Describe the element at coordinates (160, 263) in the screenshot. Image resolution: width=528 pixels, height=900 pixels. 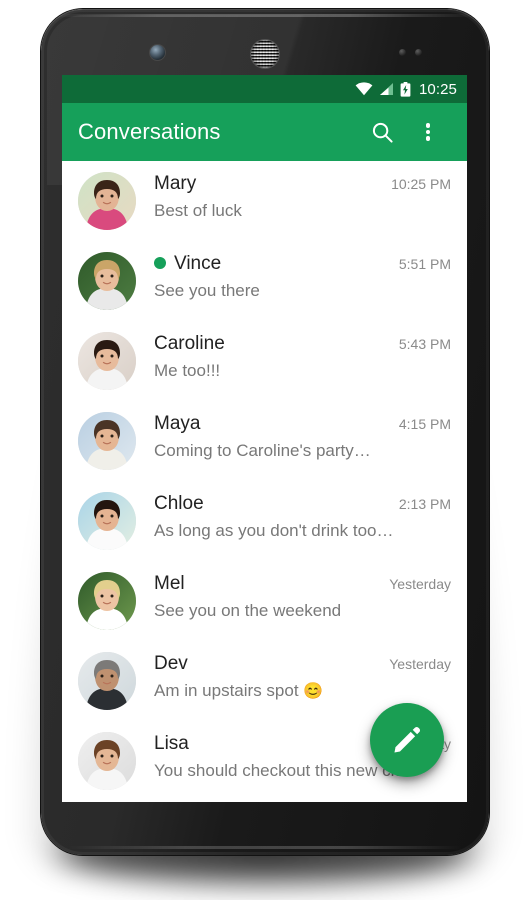
I see `online-status-dot` at that location.